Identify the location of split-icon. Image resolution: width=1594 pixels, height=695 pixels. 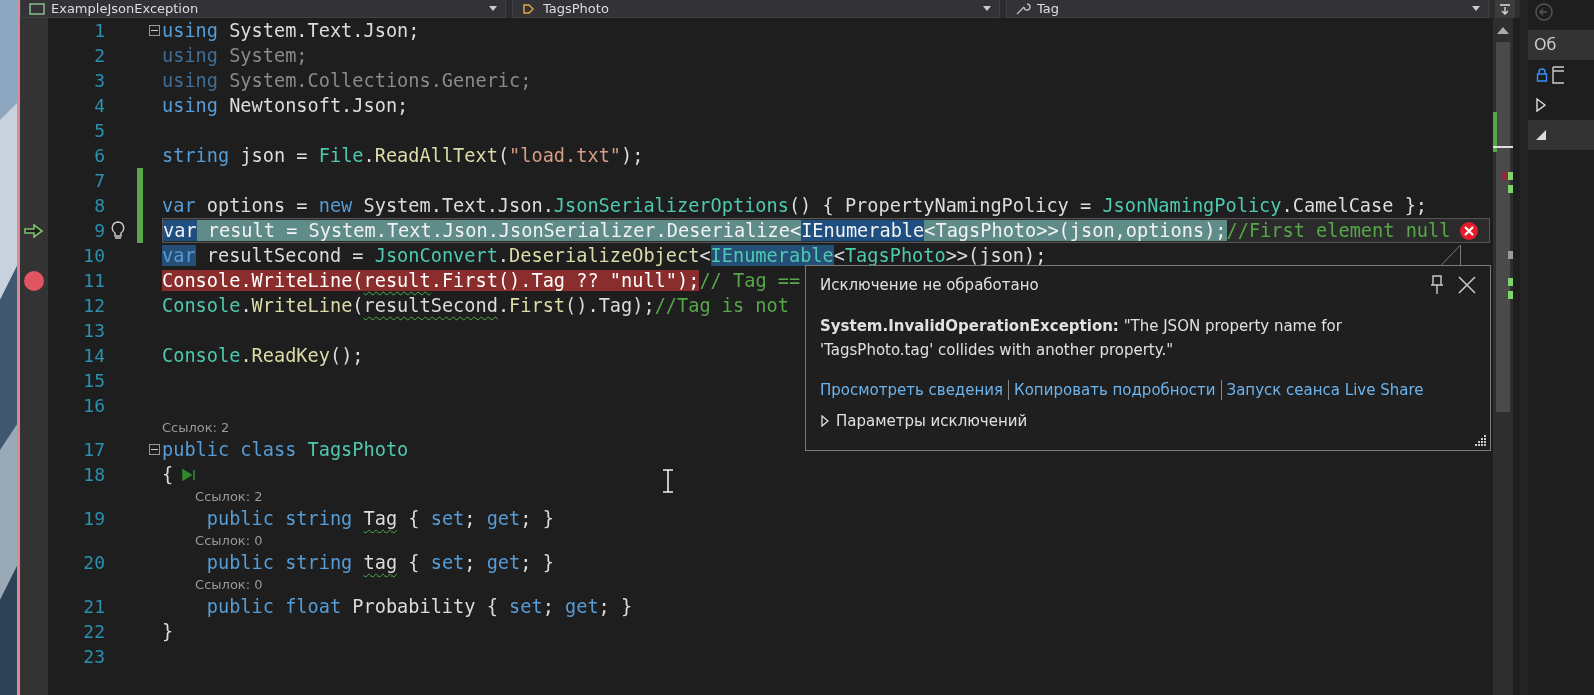
(1505, 9).